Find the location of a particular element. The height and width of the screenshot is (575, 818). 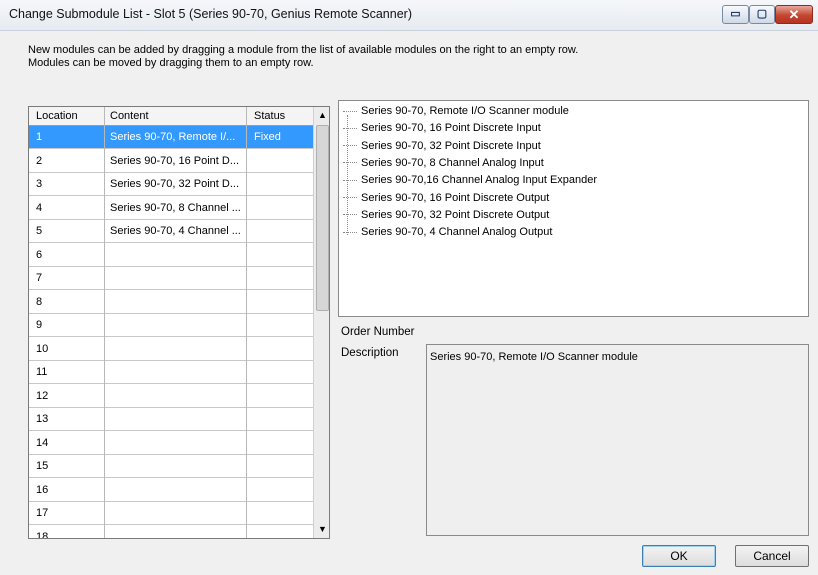

cell-location: 13 is located at coordinates (42, 419).